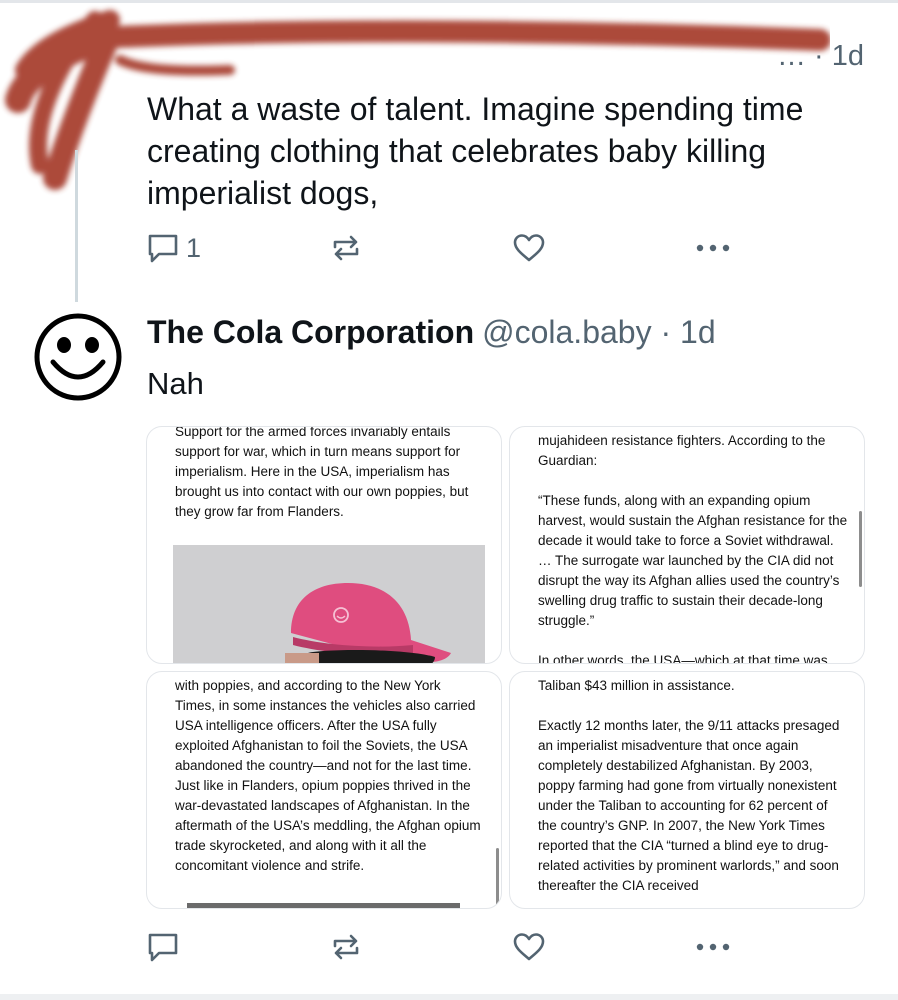  I want to click on reply-button, so click(163, 947).